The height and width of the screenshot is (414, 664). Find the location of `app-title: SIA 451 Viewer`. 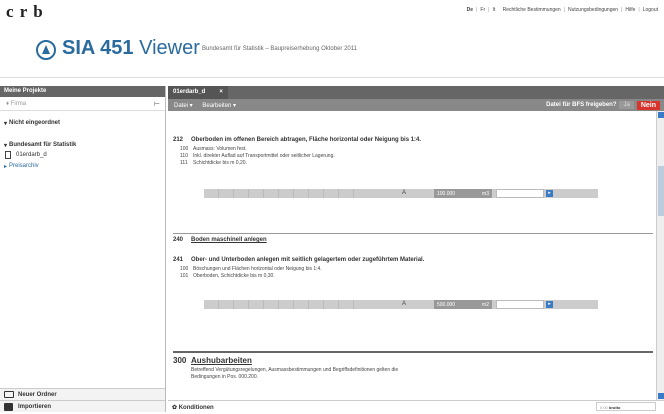

app-title: SIA 451 Viewer is located at coordinates (131, 48).